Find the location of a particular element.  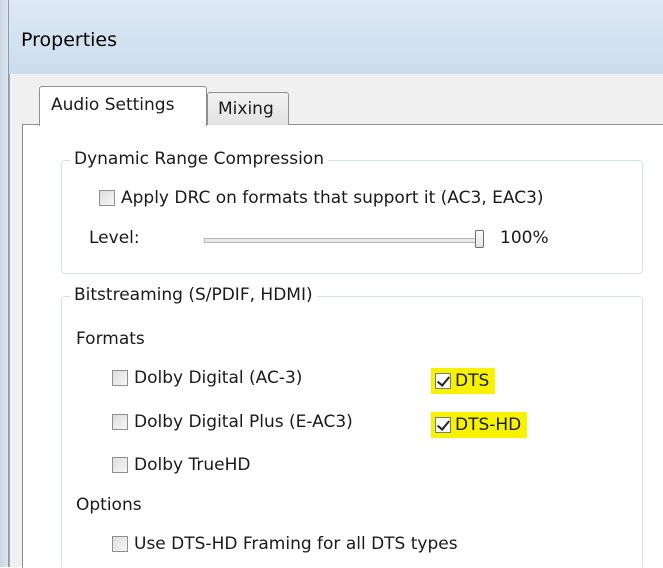

options-heading: Options is located at coordinates (109, 505).